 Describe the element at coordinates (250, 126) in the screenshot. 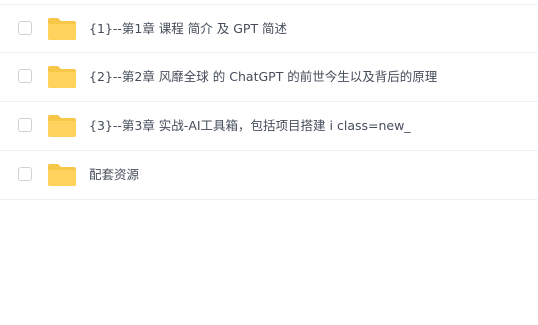

I see `file-name: {3}--第3章 实战-AI工具箱，包括项目搭建 i class=new_` at that location.